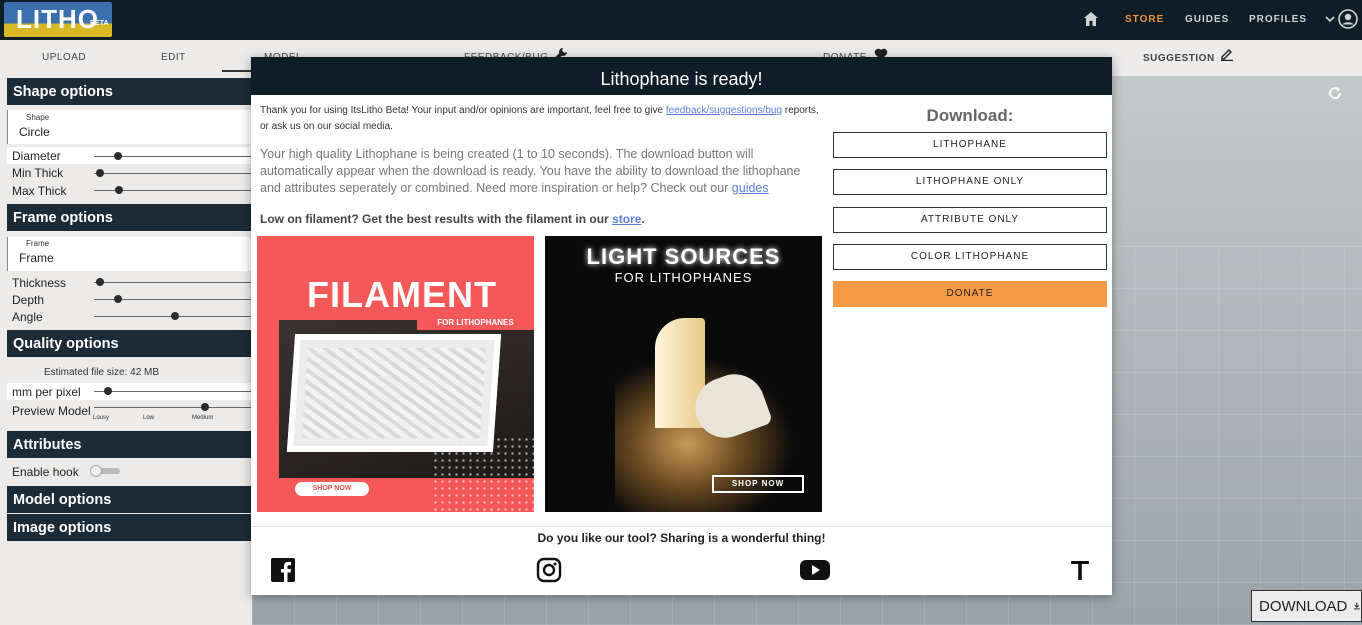  What do you see at coordinates (129, 527) in the screenshot?
I see `image-options-header: Image options` at bounding box center [129, 527].